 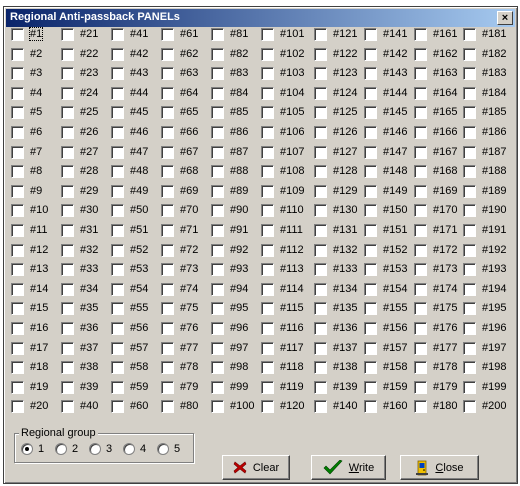 I want to click on panel-checkbox: #174, so click(x=439, y=289).